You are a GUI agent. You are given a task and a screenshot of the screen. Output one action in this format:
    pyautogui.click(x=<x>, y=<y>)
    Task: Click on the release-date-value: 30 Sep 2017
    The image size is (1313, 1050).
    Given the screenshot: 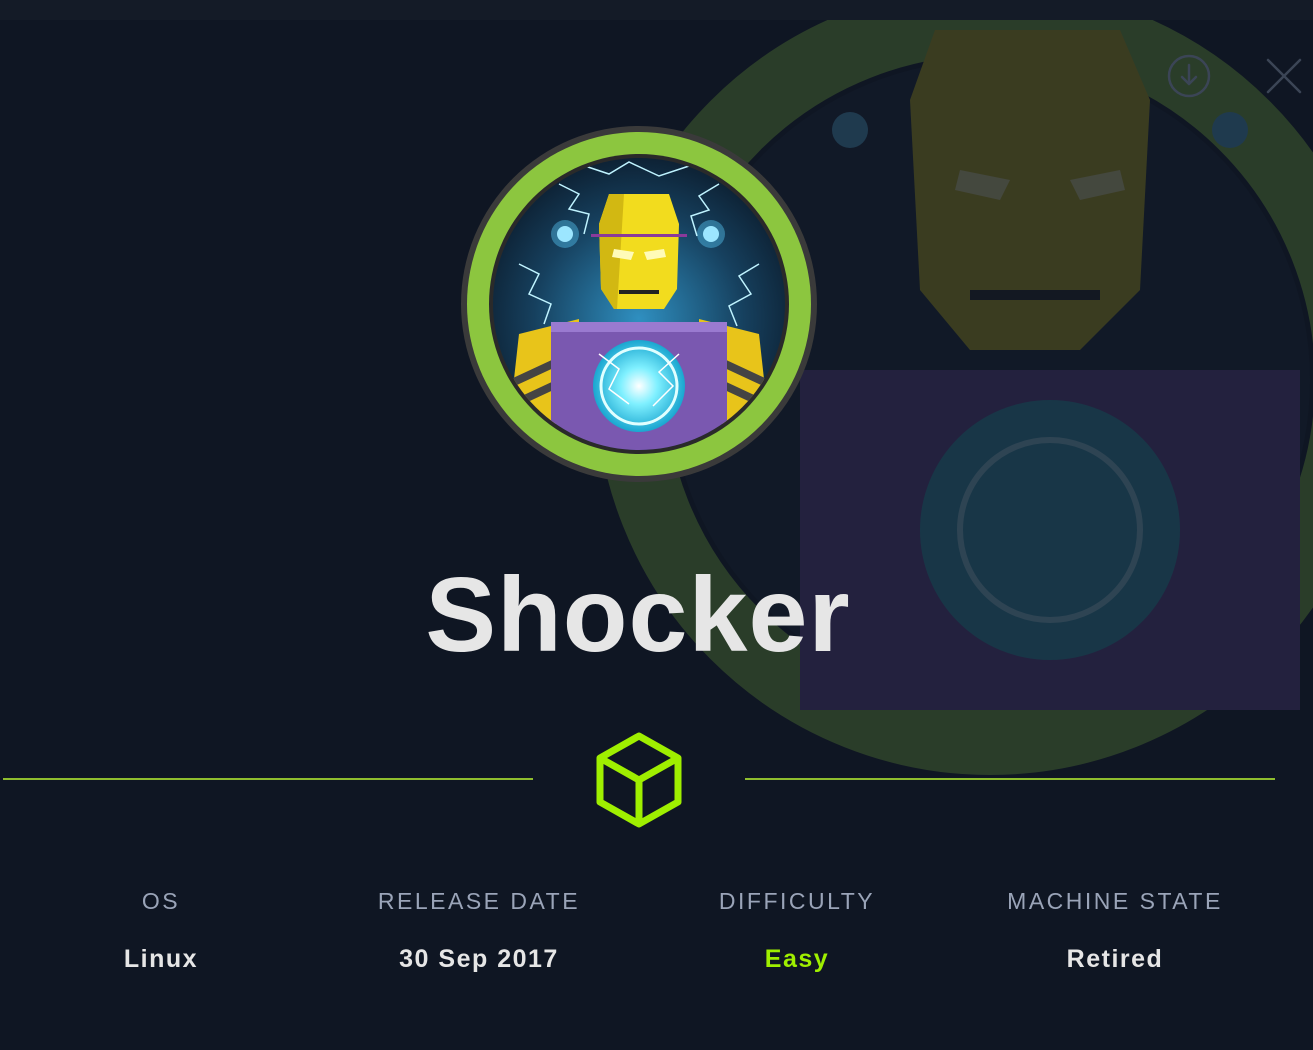 What is the action you would take?
    pyautogui.click(x=479, y=959)
    